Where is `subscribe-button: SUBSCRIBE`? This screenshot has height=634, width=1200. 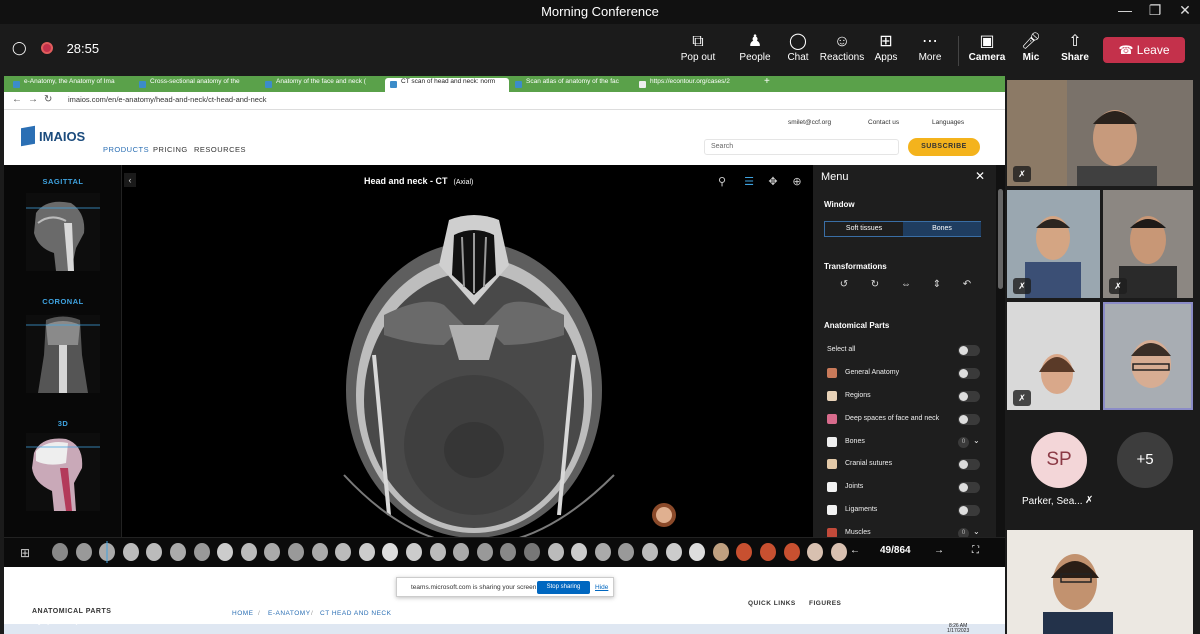
subscribe-button: SUBSCRIBE is located at coordinates (944, 147).